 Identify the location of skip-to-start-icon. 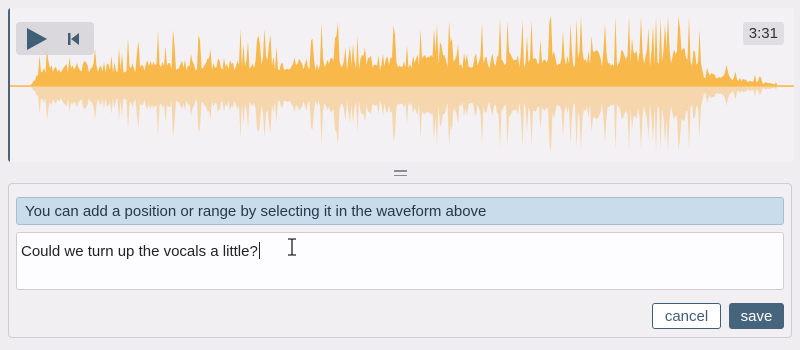
(74, 39).